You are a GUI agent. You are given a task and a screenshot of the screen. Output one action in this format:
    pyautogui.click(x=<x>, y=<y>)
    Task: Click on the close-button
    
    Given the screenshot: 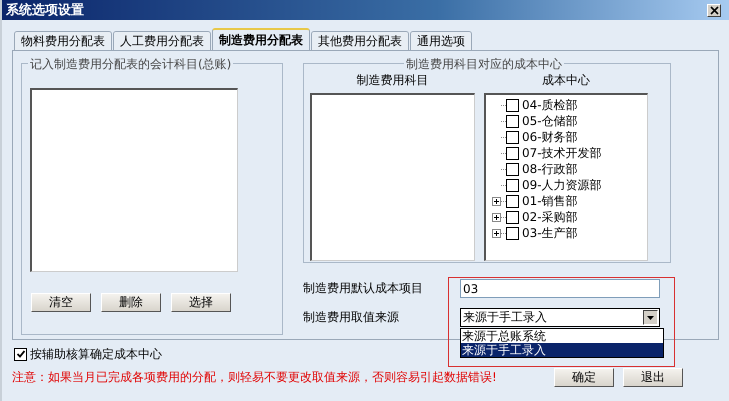 What is the action you would take?
    pyautogui.click(x=714, y=10)
    